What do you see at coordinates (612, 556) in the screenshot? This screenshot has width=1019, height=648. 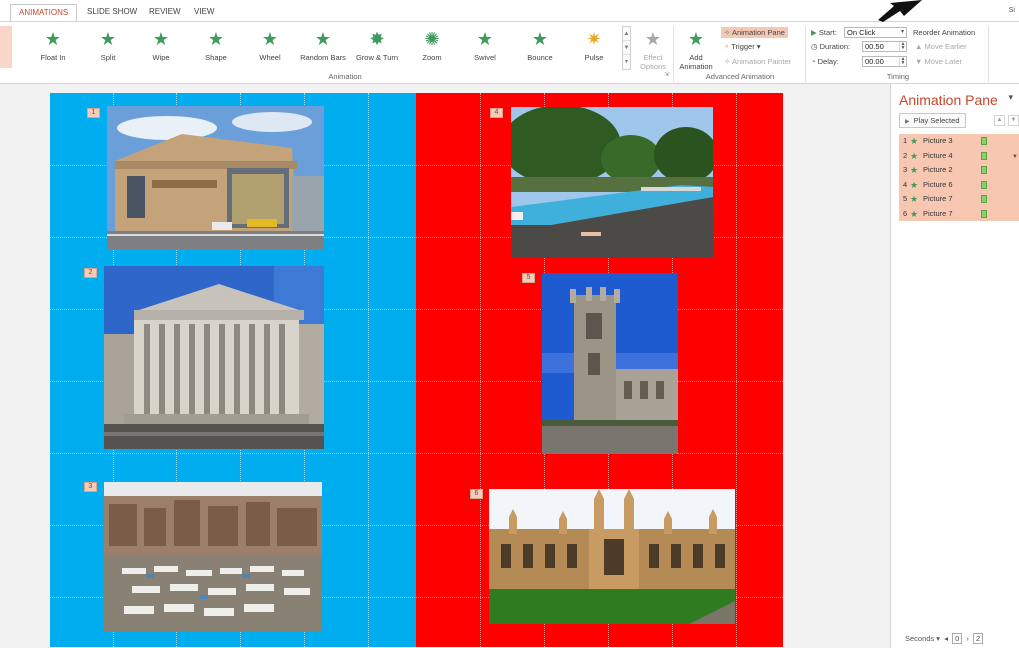 I see `picture-college` at bounding box center [612, 556].